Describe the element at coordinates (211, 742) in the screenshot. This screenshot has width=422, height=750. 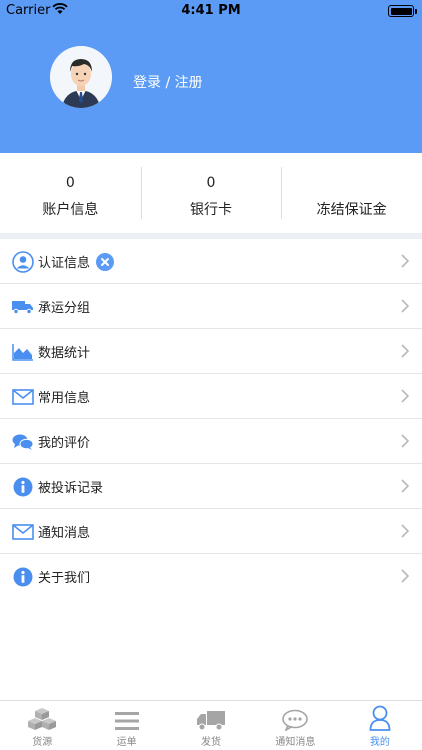
I see `tab-label: 发货` at that location.